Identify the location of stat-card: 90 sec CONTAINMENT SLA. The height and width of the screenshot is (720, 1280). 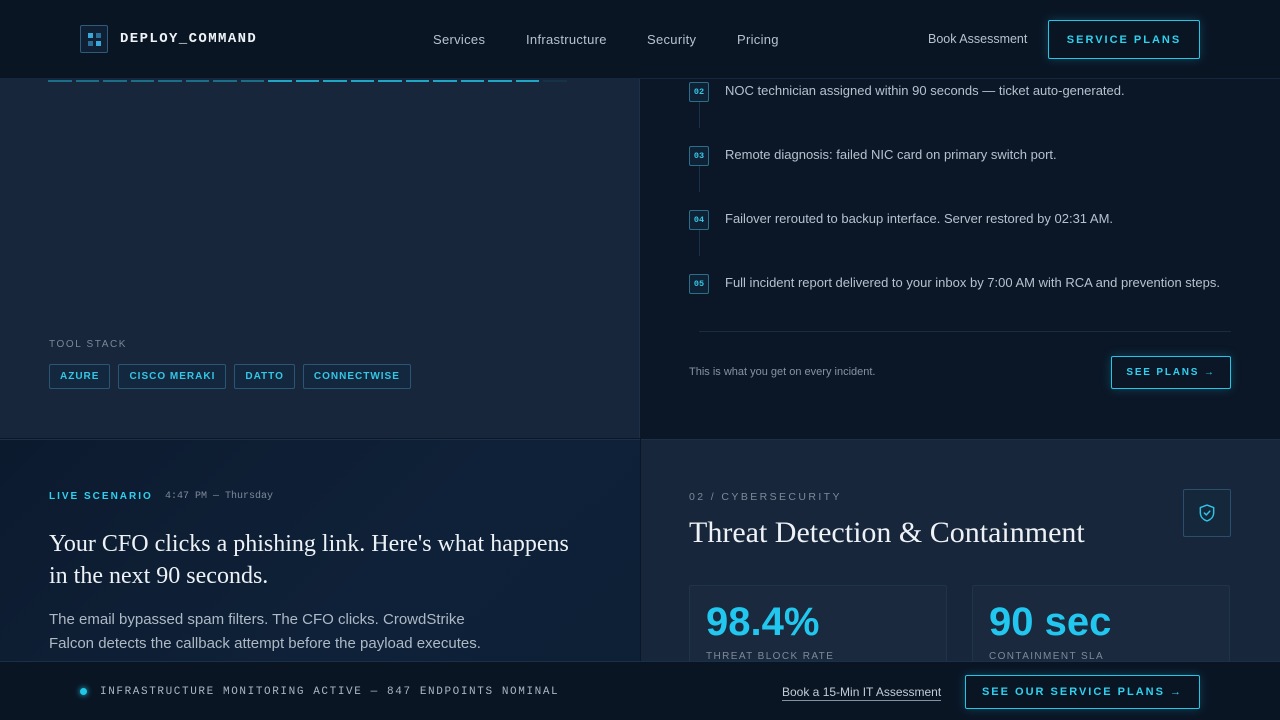
(1101, 623).